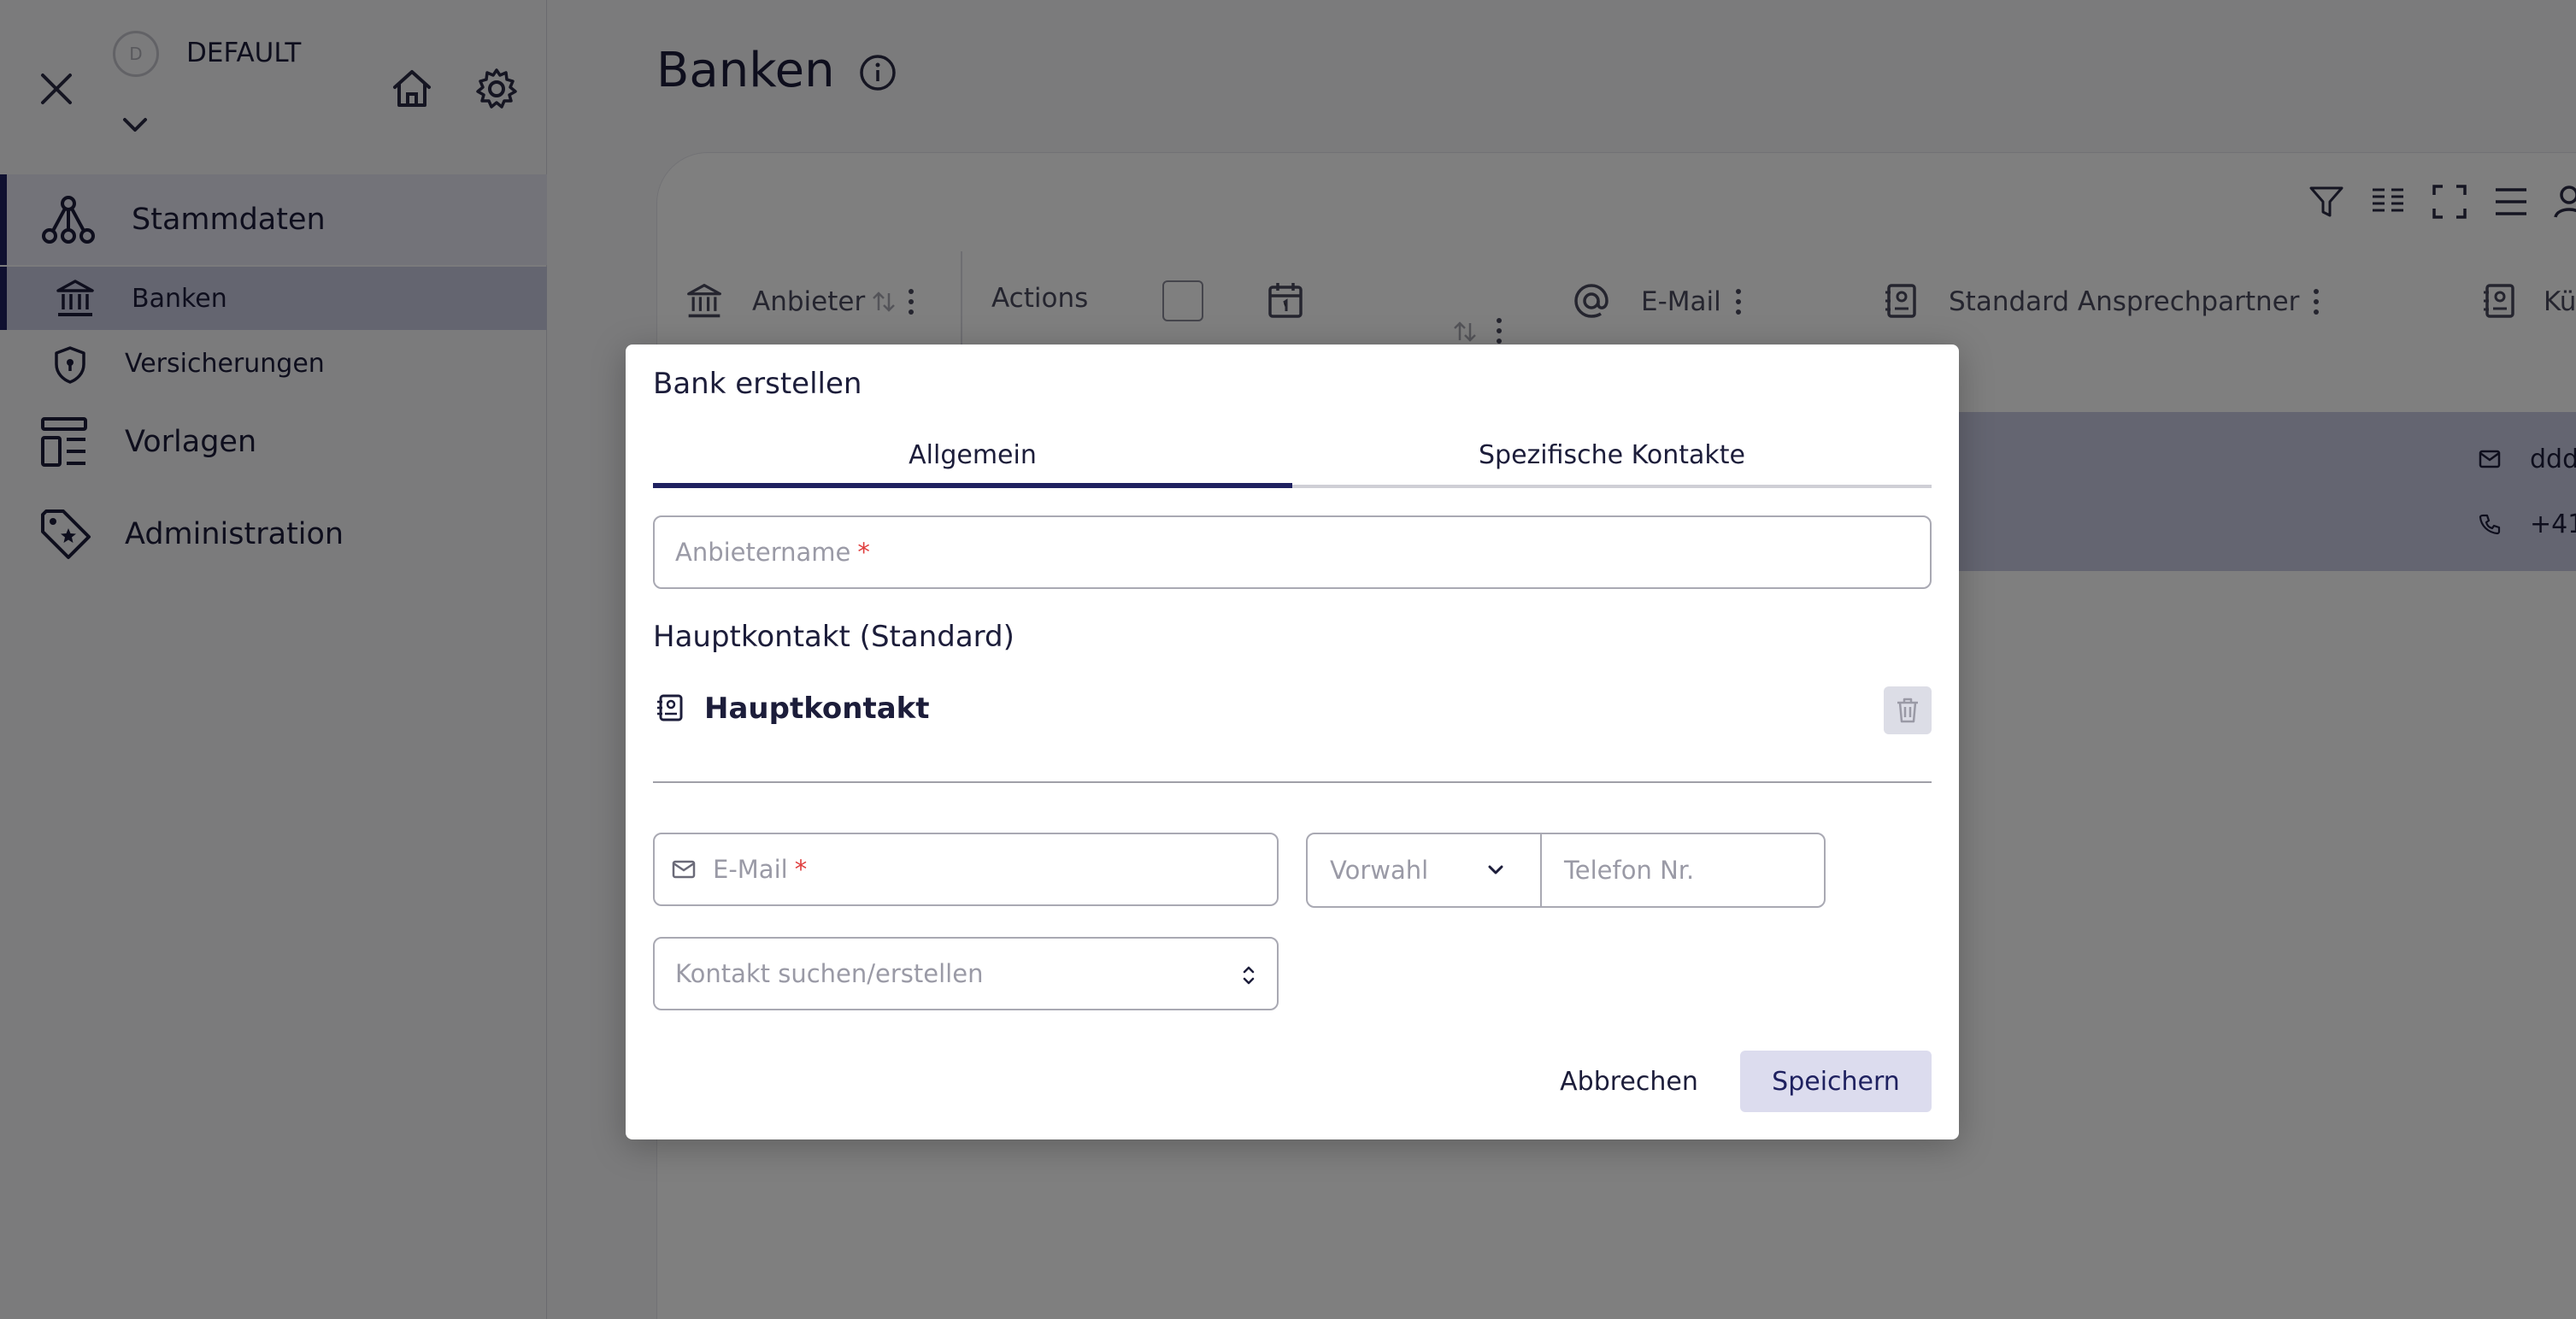  What do you see at coordinates (1629, 870) in the screenshot?
I see `phone-placeholder: Telefon Nr.` at bounding box center [1629, 870].